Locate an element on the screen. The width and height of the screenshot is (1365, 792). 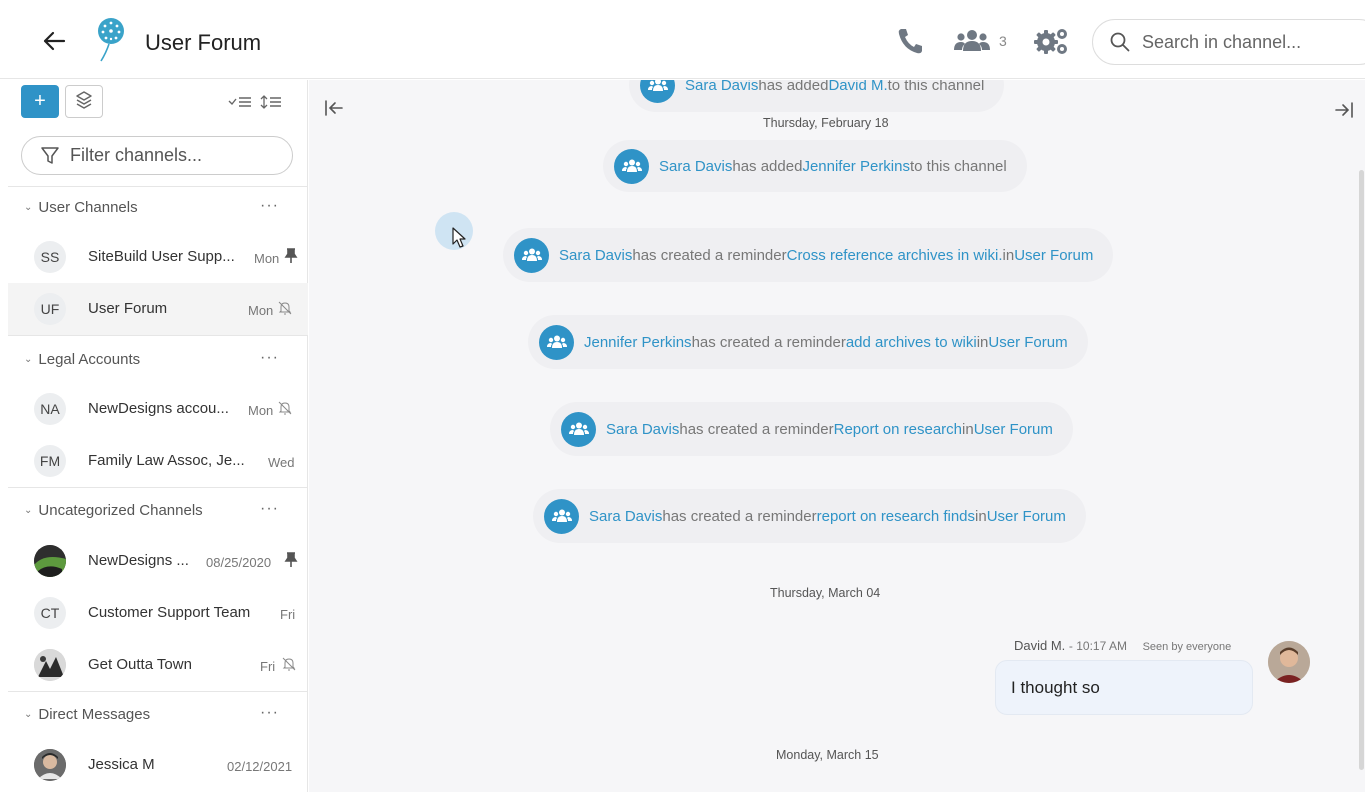
chat-scrollbar is located at coordinates (1361, 470).